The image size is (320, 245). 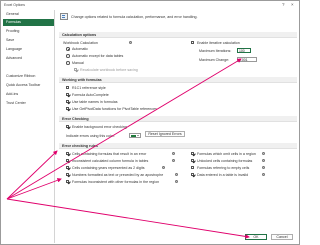 I want to click on manual-label: Manual, so click(x=78, y=63).